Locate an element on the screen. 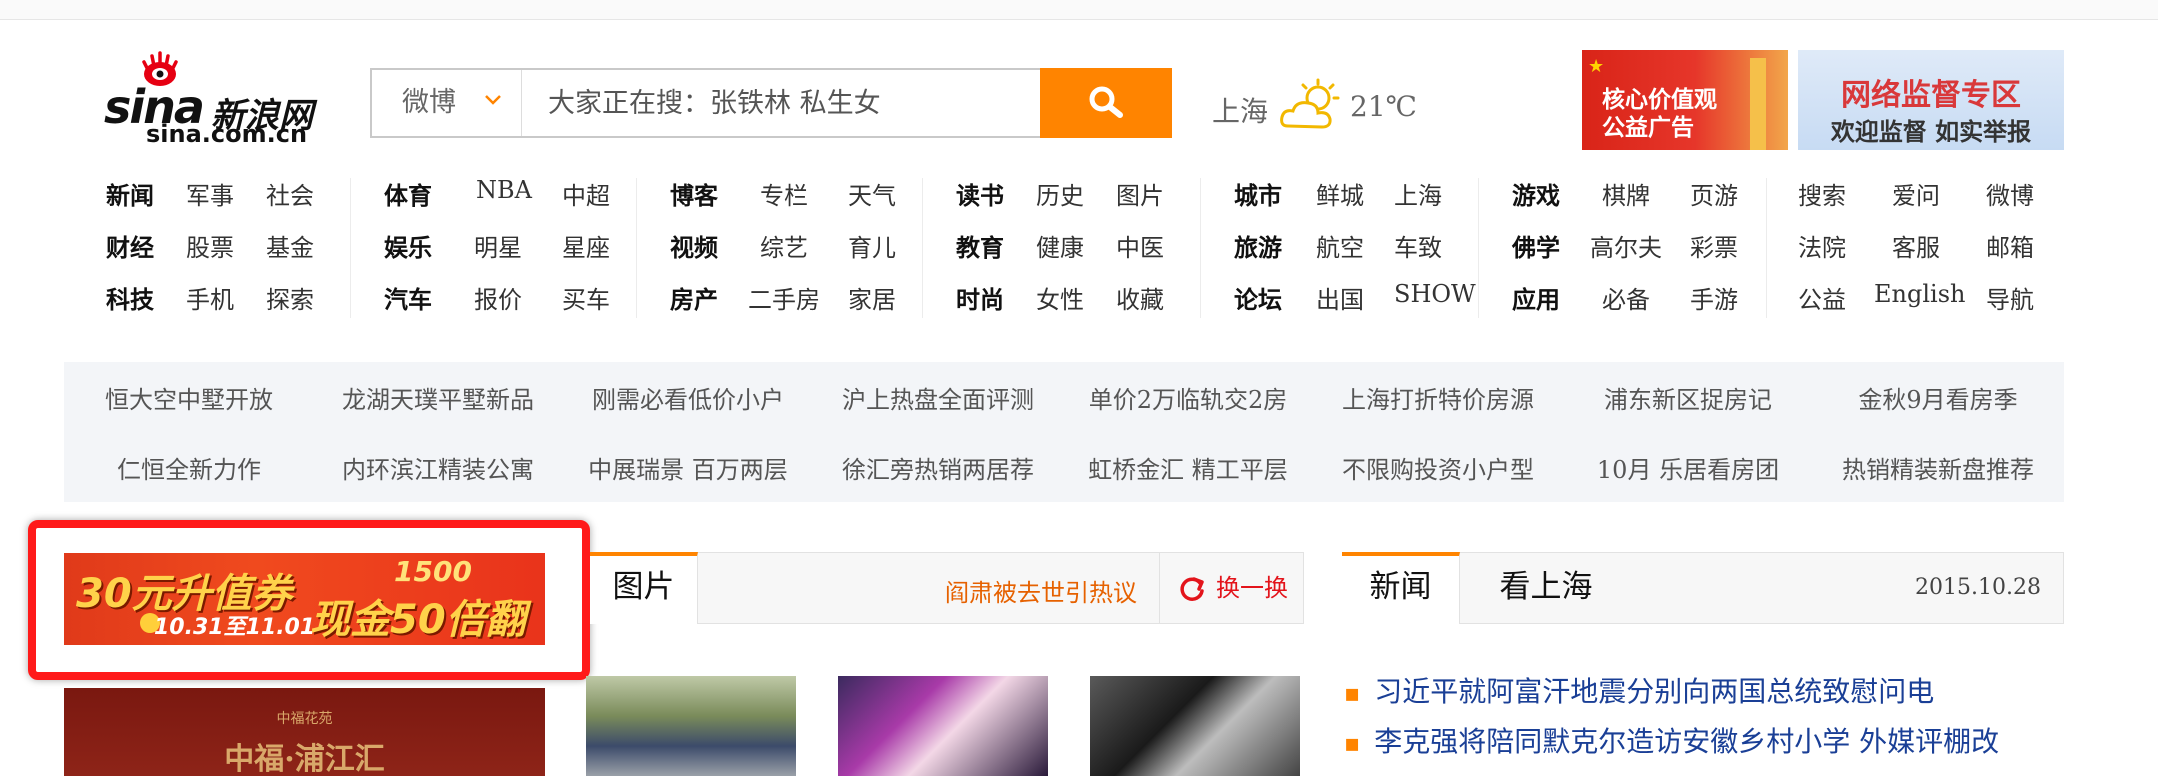 The image size is (2158, 776). property-link: 浦东新区捉房记 is located at coordinates (1688, 397).